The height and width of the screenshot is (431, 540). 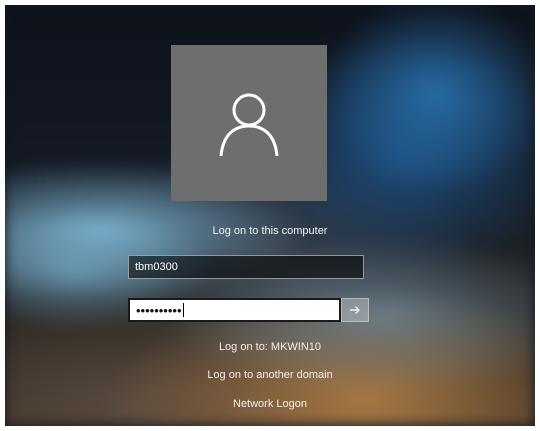 I want to click on password-mask: ••••••••••, so click(x=159, y=310).